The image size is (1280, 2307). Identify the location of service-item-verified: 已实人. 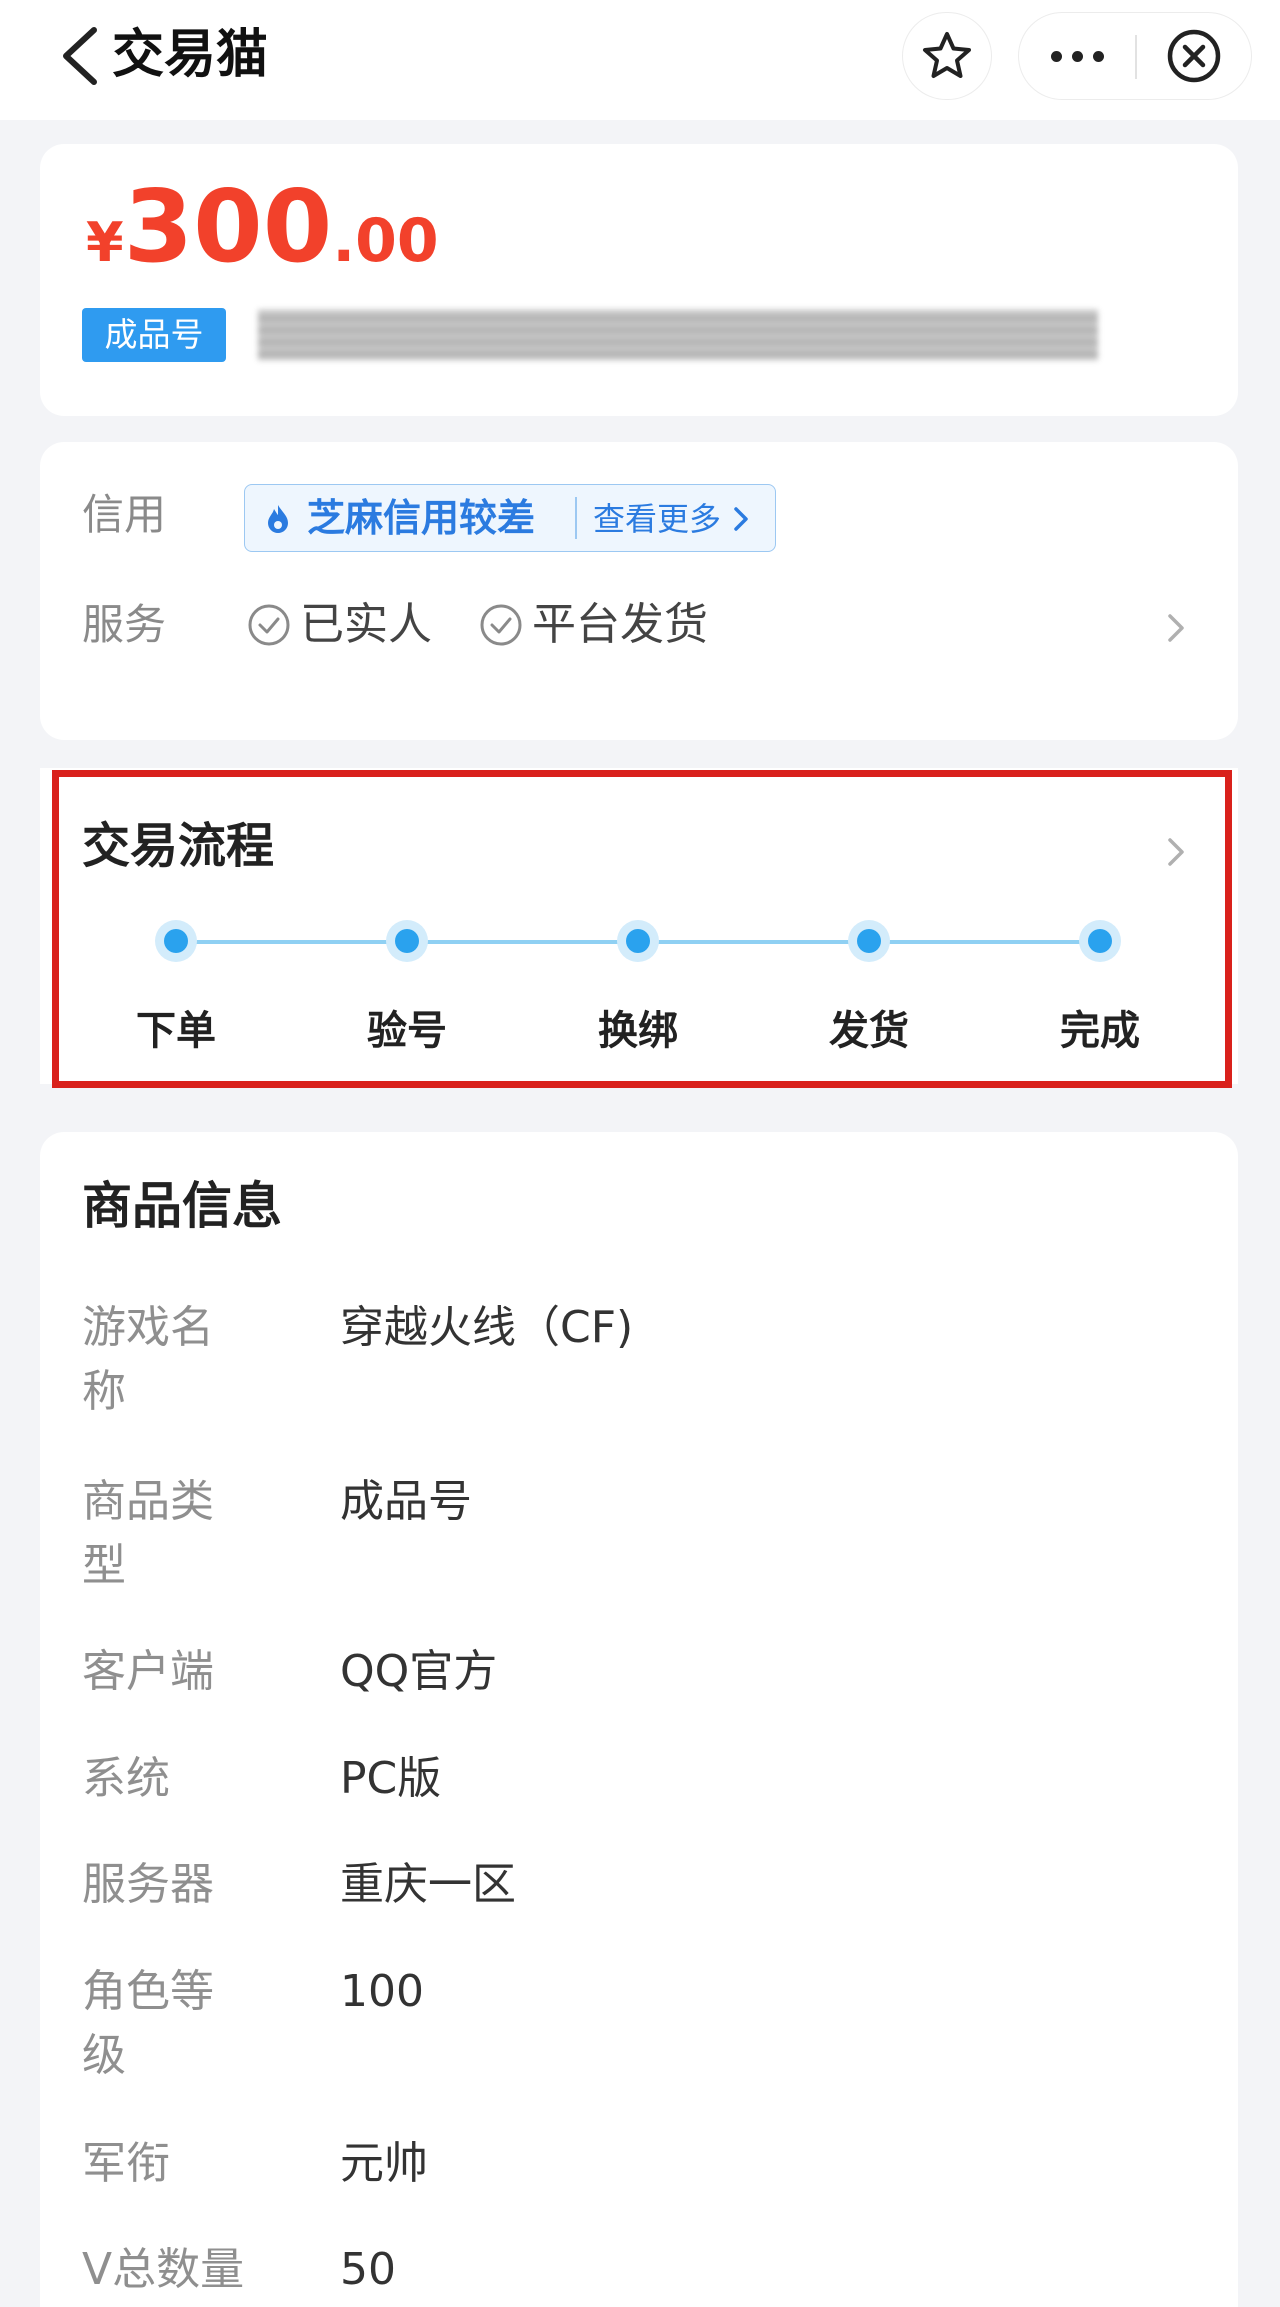
(339, 625).